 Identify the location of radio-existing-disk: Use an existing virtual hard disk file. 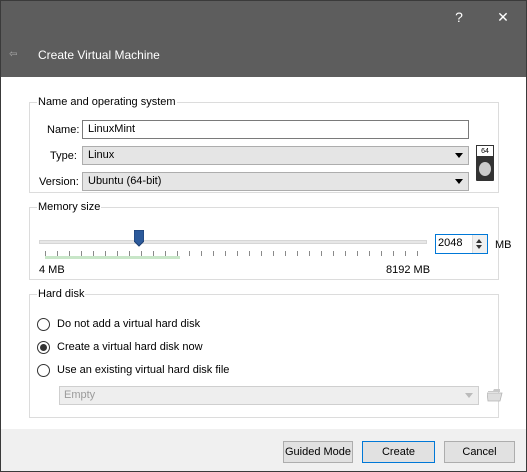
(133, 370).